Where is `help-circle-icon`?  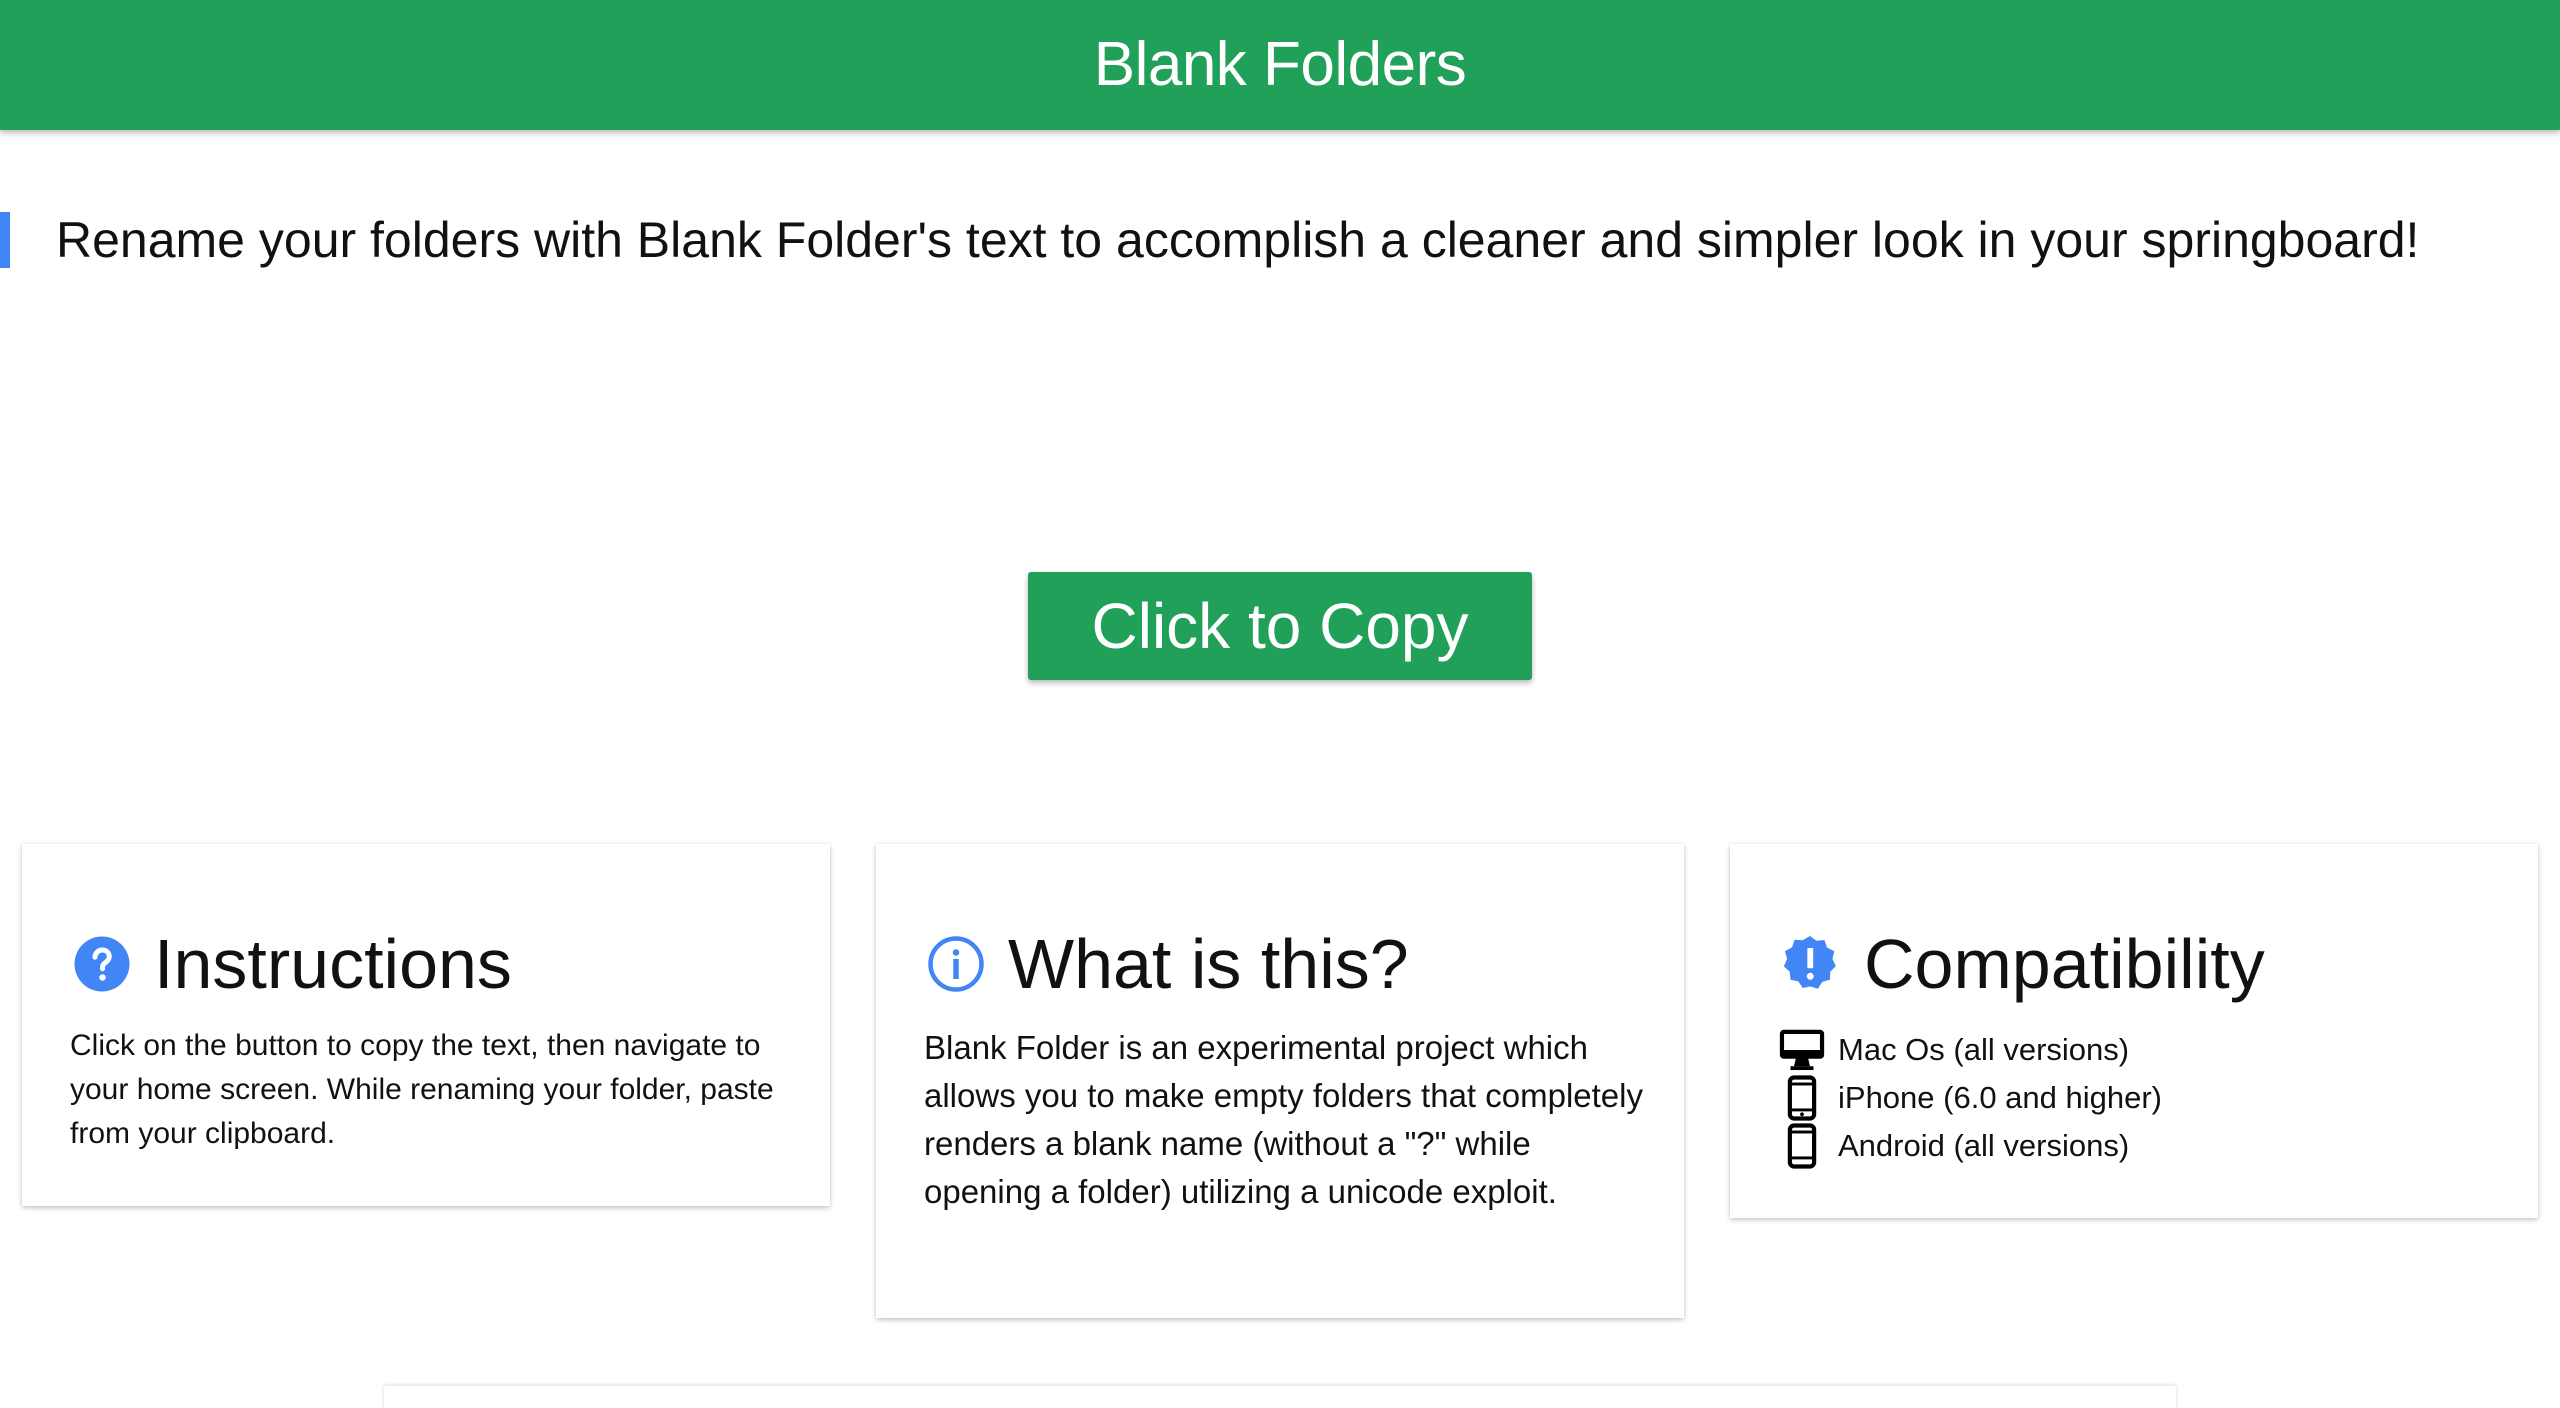 help-circle-icon is located at coordinates (102, 964).